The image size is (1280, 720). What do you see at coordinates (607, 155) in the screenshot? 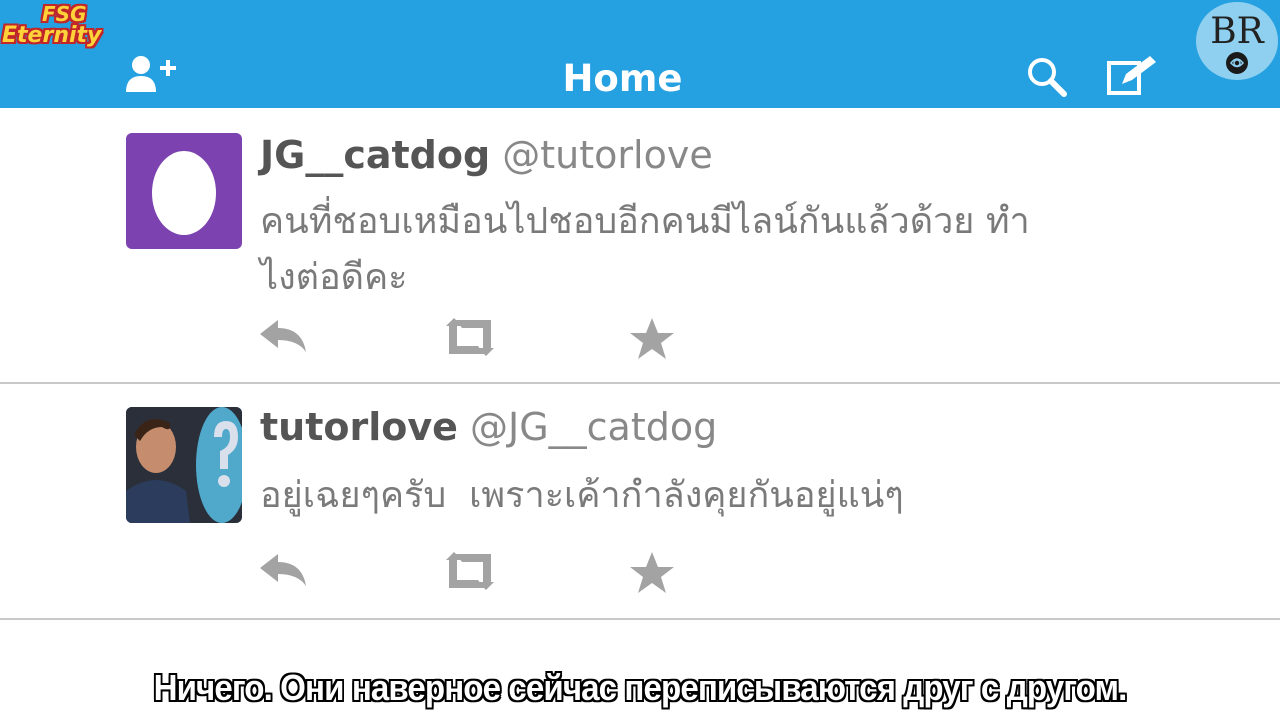
I see `author-handle: @tutorlove` at bounding box center [607, 155].